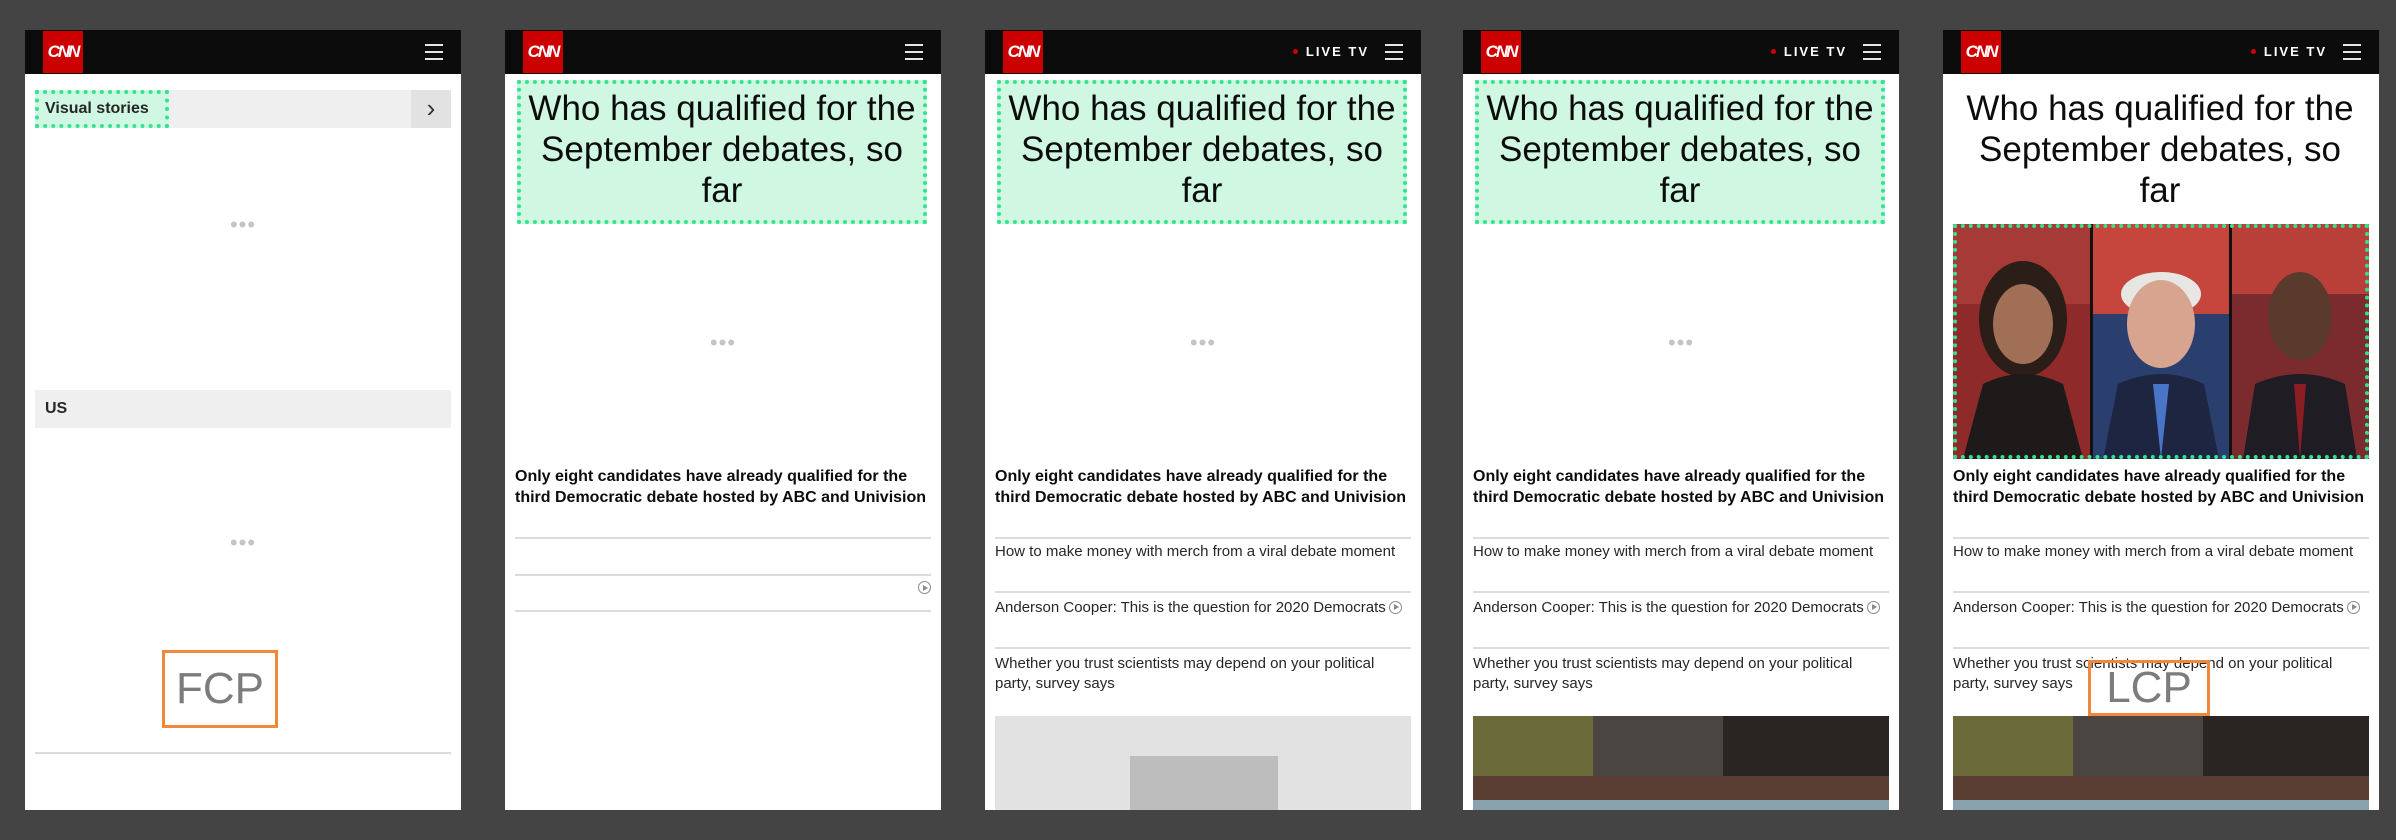 Image resolution: width=2396 pixels, height=840 pixels. Describe the element at coordinates (220, 689) in the screenshot. I see `fcp-marker: FCP` at that location.